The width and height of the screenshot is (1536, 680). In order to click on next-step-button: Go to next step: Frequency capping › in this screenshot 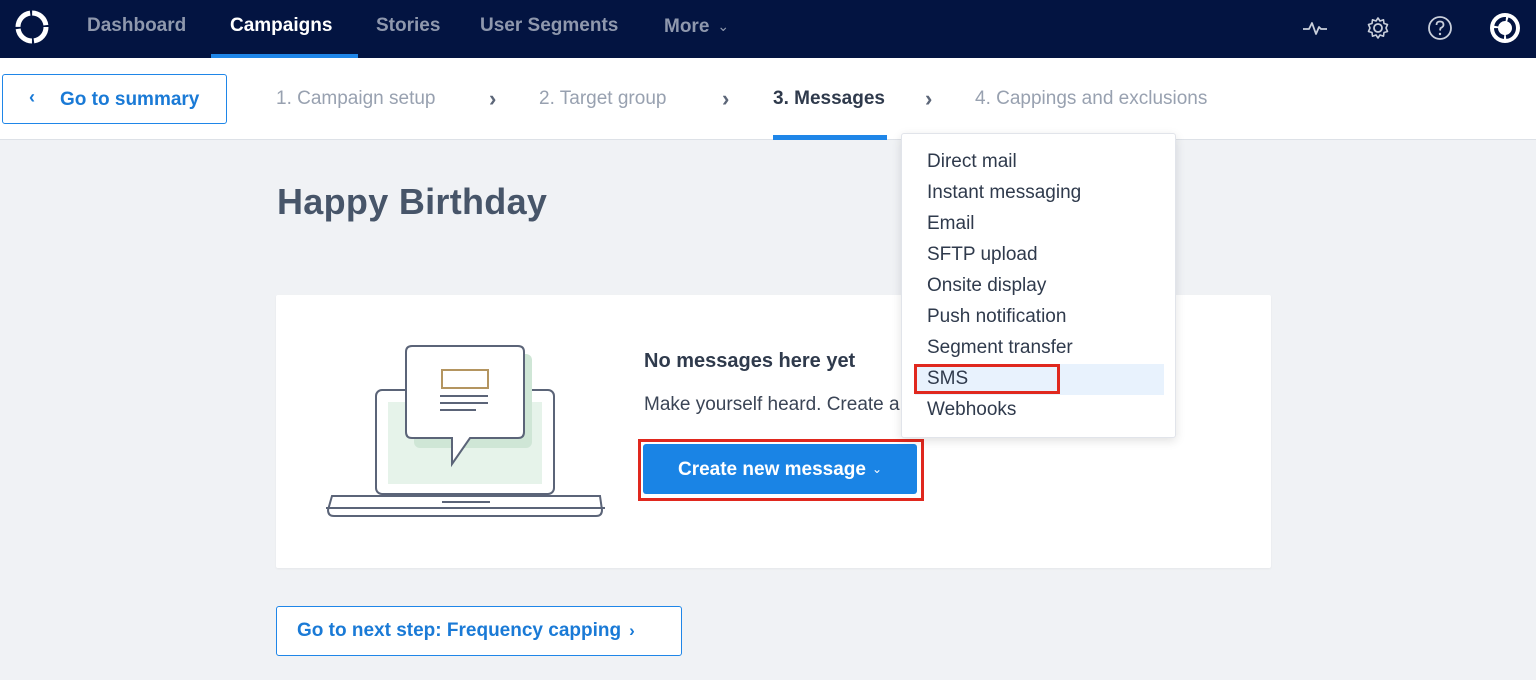, I will do `click(479, 631)`.